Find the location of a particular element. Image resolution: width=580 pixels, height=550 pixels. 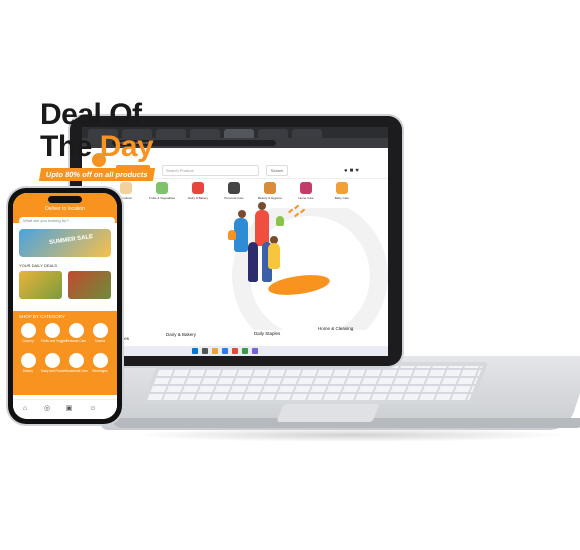

phone-category-item: Dairy and Frozen is located at coordinates (53, 363).